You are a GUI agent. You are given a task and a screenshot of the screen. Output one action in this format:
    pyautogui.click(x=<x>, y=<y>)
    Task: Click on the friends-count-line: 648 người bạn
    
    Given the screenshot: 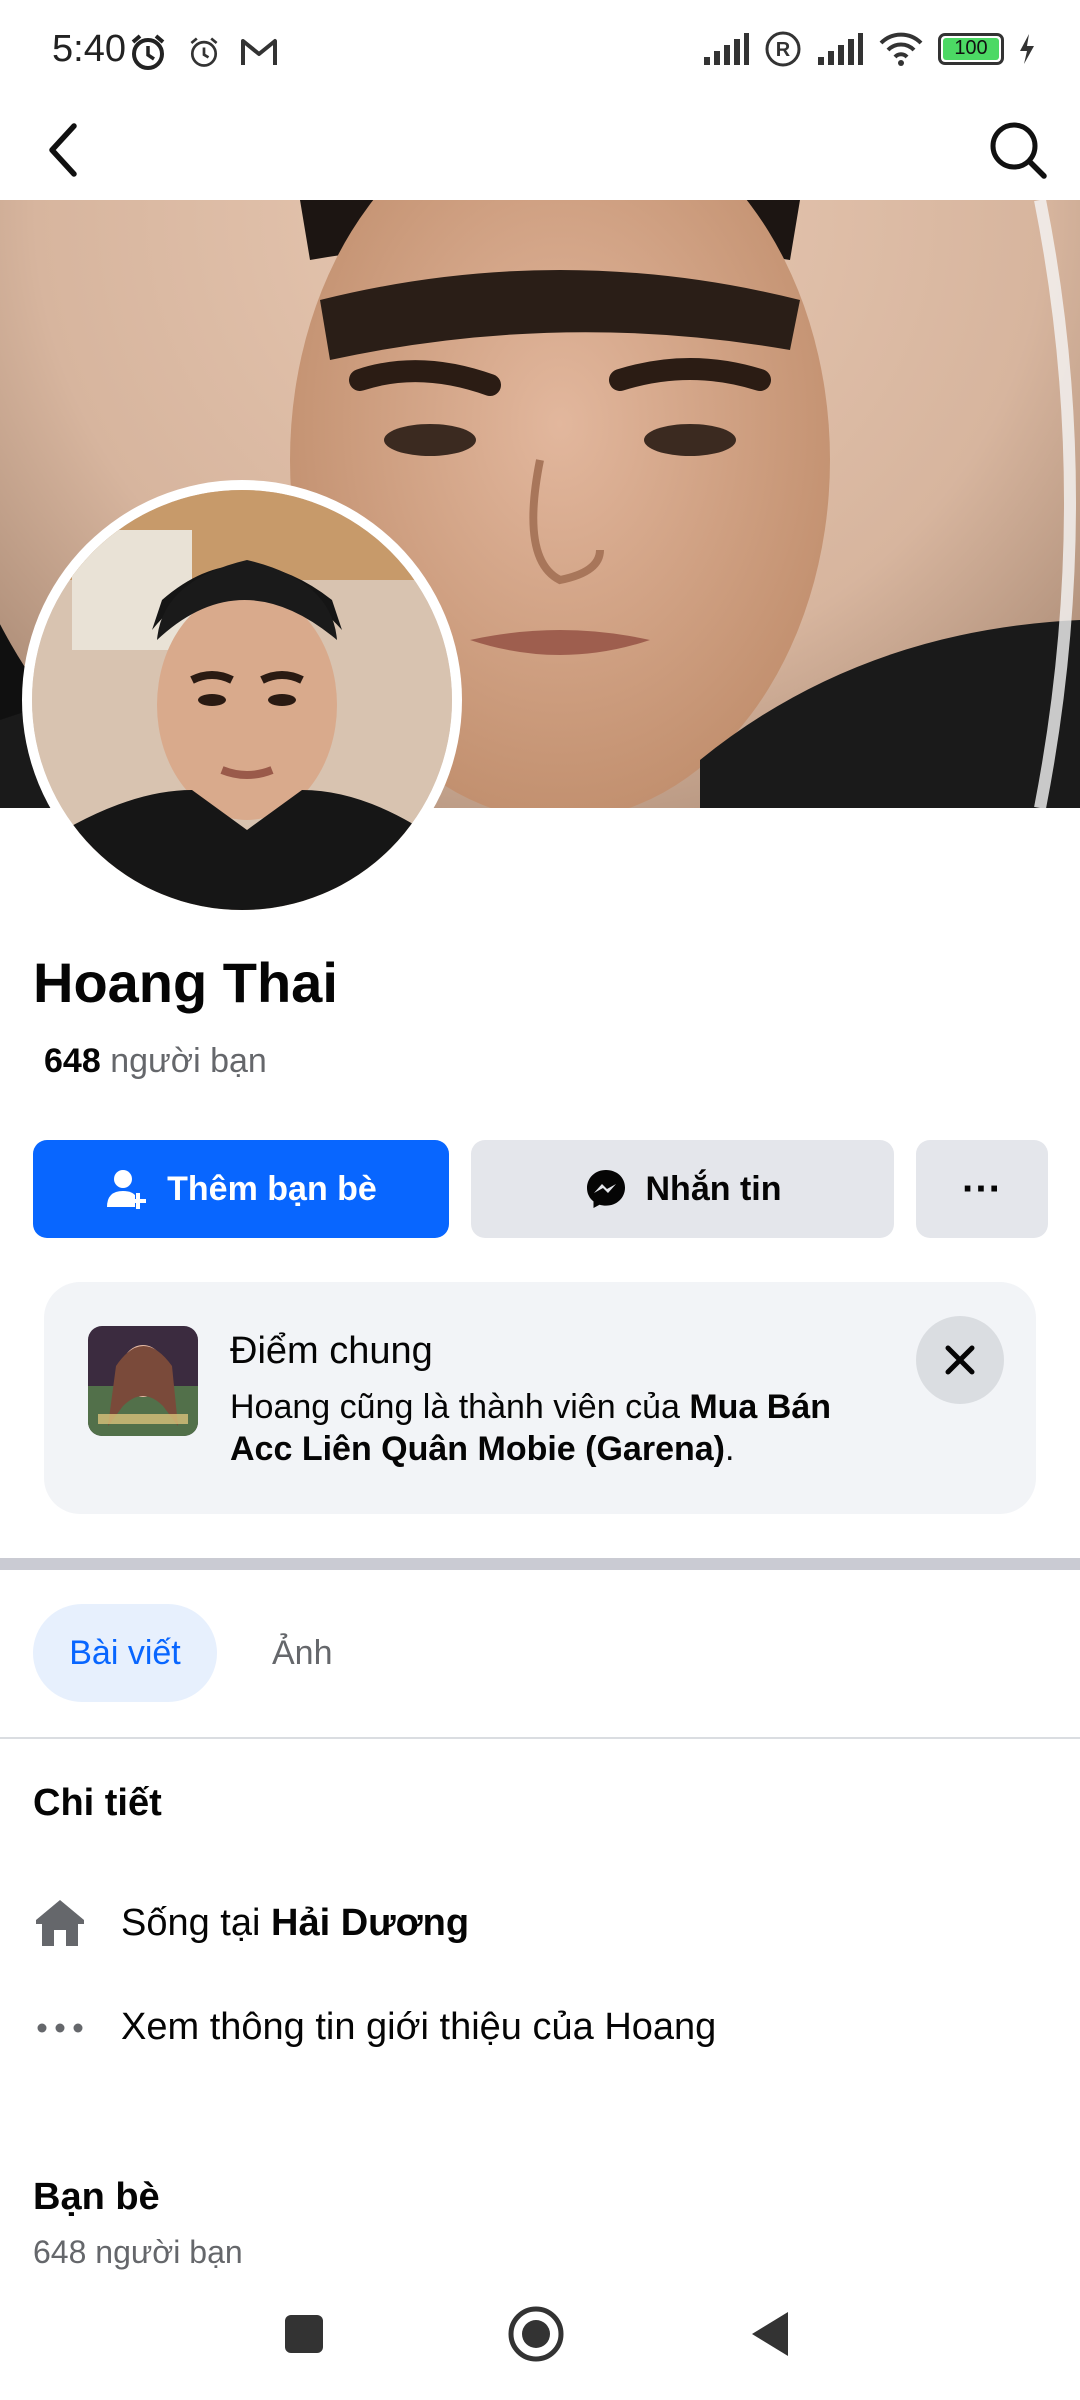 What is the action you would take?
    pyautogui.click(x=155, y=1061)
    